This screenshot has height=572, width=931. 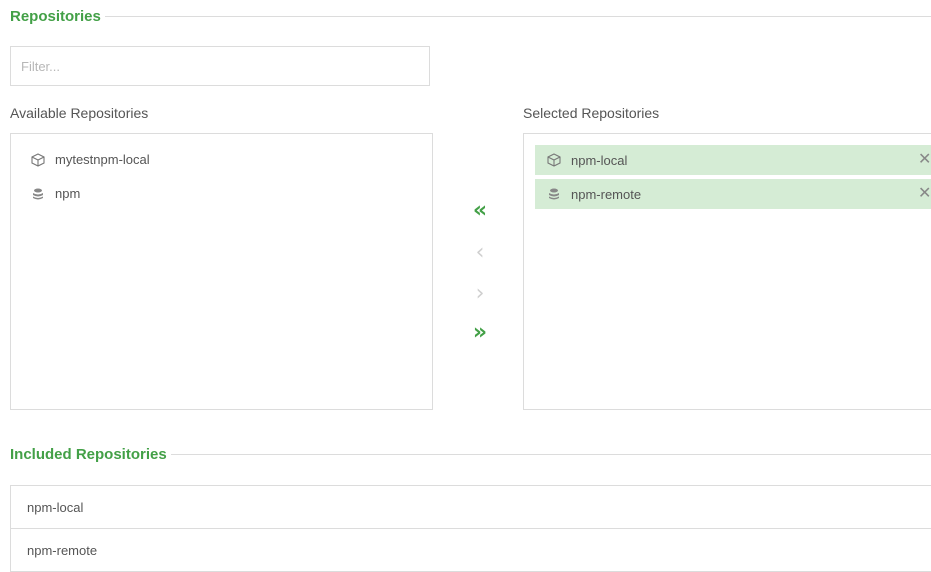 I want to click on included-title-text: Included Repositories, so click(x=88, y=454).